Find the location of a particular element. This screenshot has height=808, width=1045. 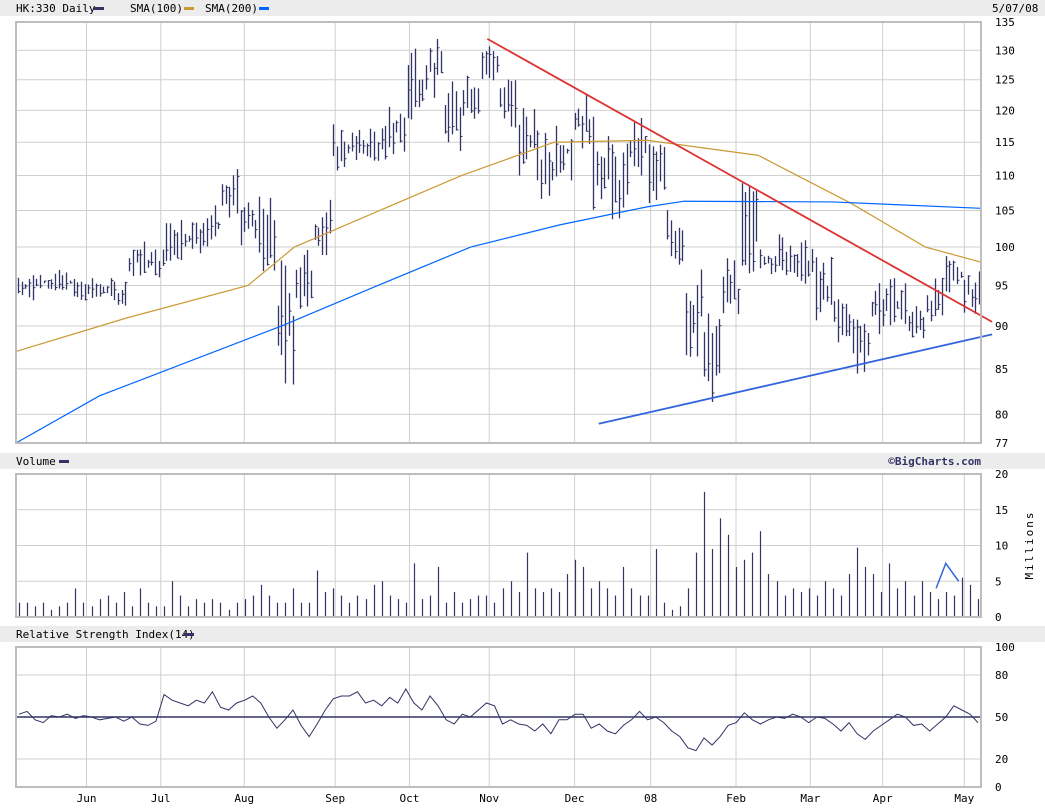

price-y-tick: 77 is located at coordinates (1001, 443).